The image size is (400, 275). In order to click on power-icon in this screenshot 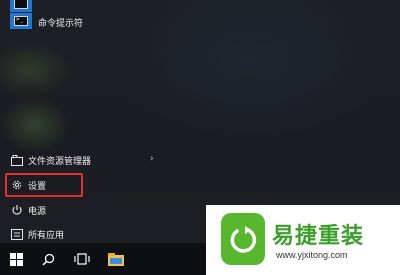, I will do `click(17, 210)`.